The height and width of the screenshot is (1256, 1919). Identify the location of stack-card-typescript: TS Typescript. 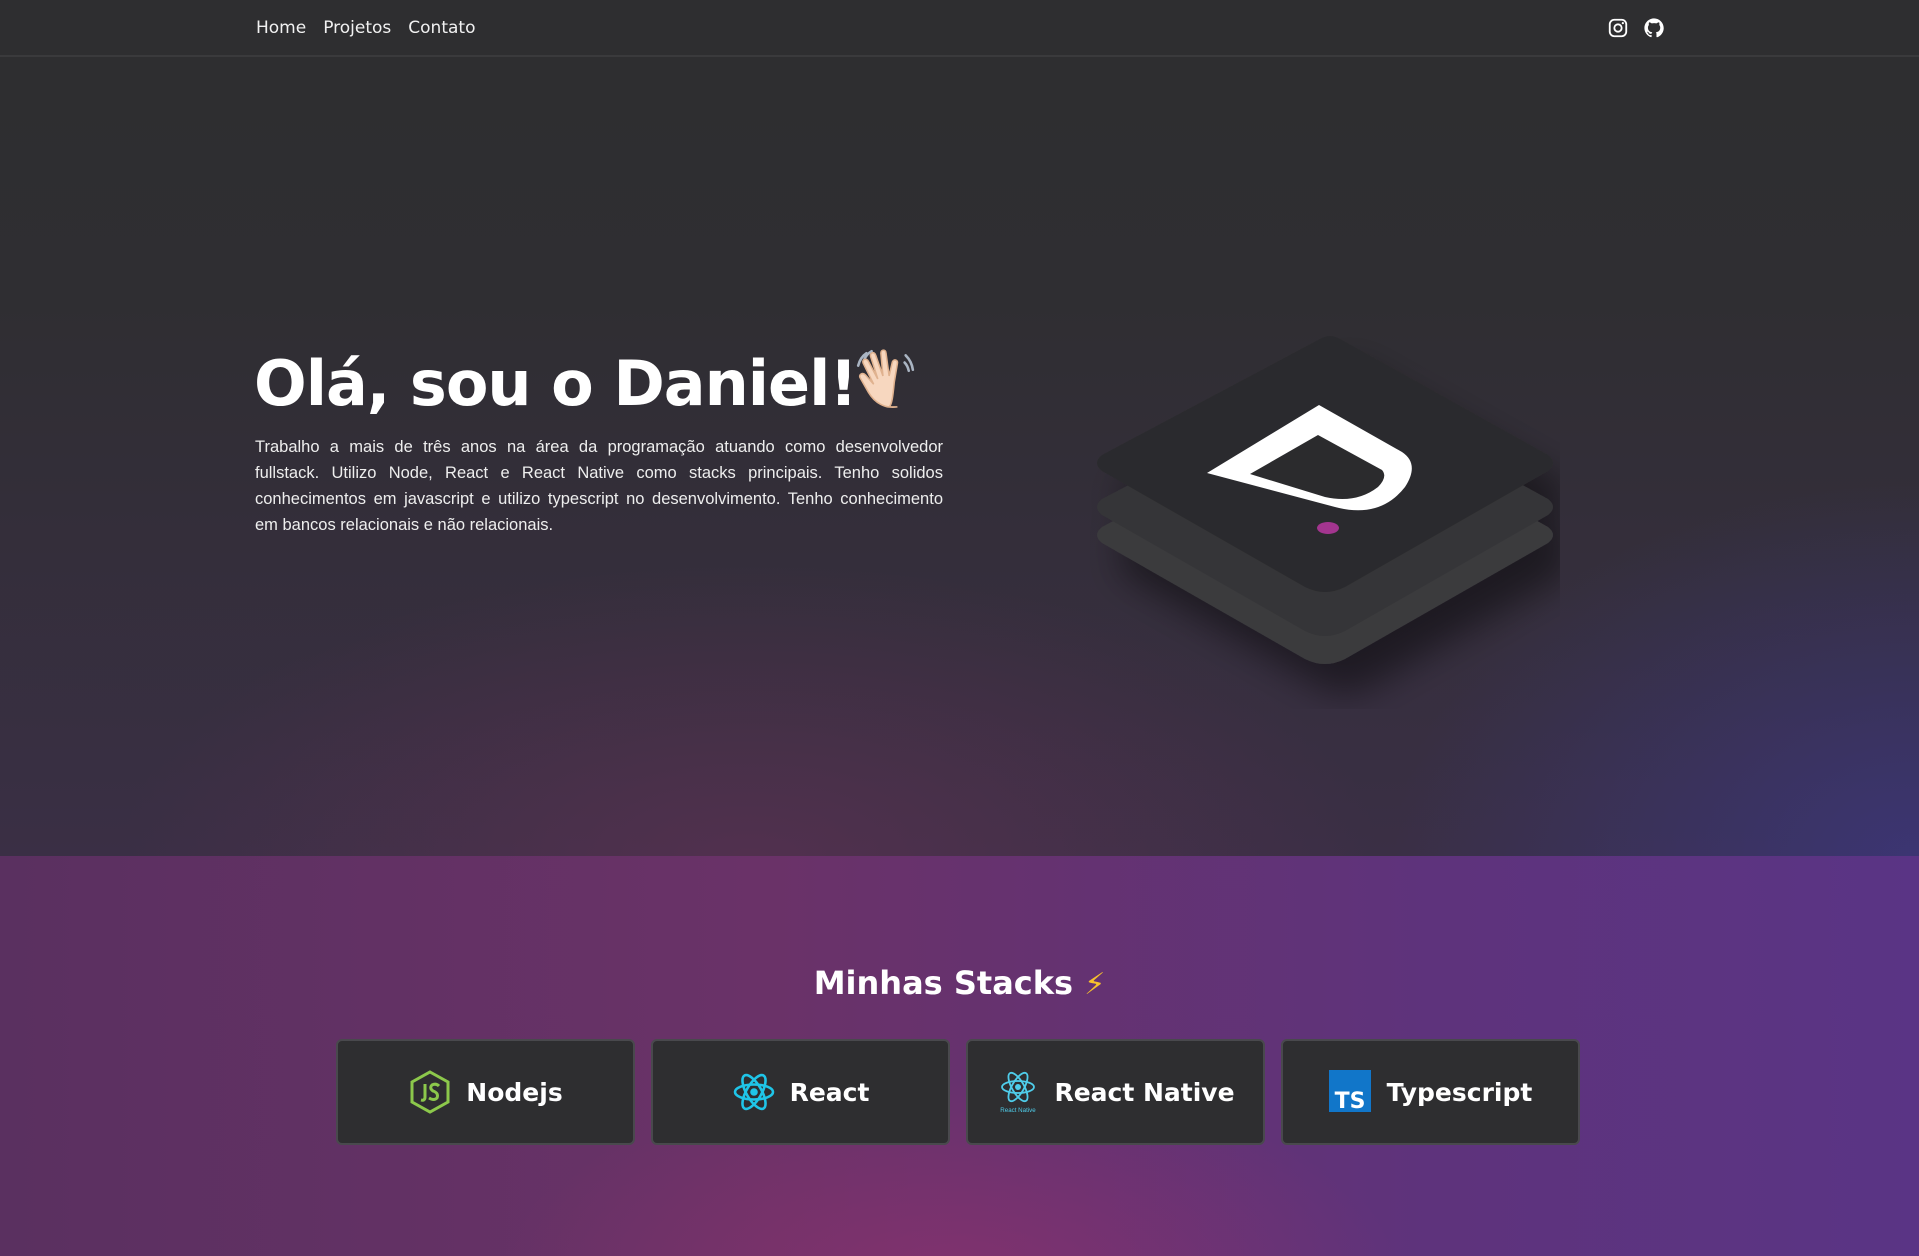
(1430, 1092).